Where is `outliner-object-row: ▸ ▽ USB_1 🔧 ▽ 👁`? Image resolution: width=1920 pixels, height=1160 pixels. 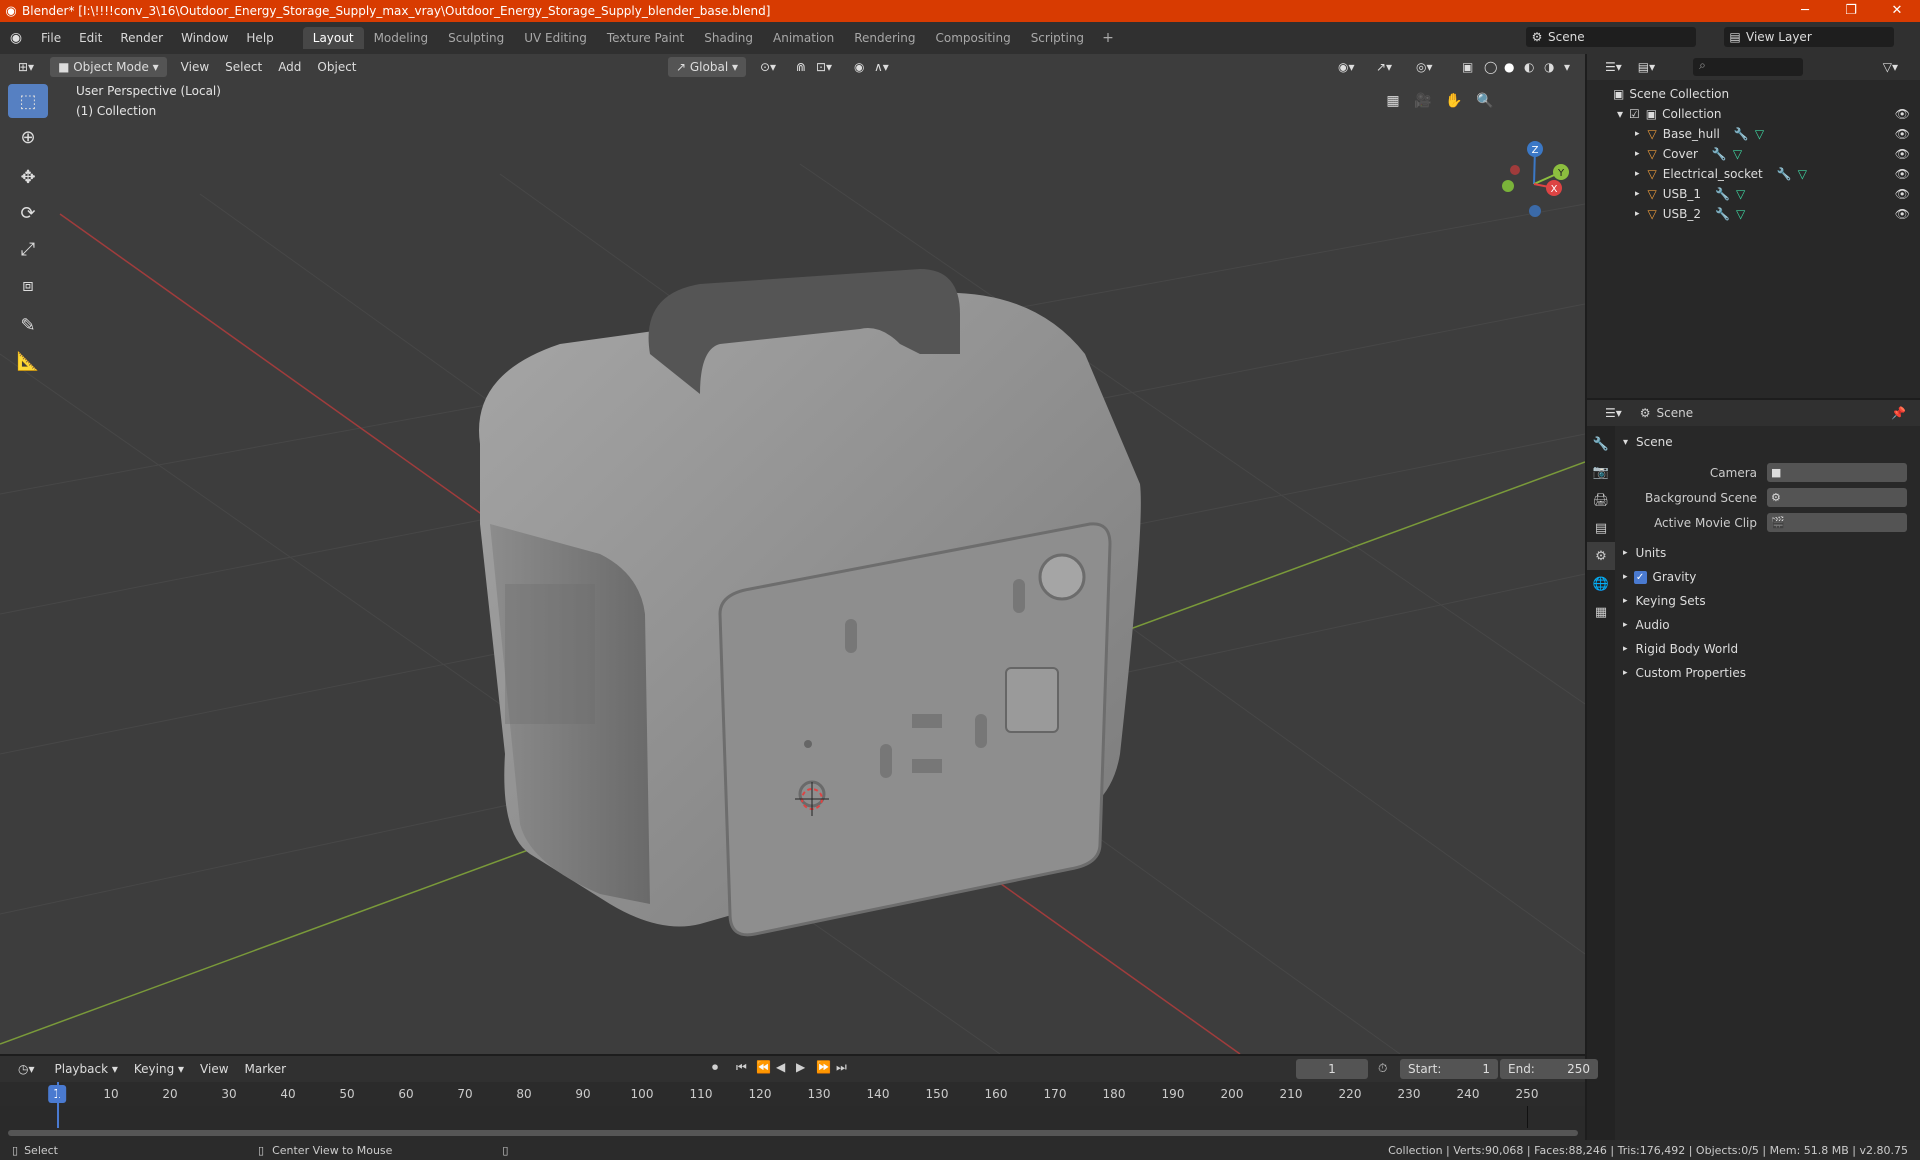 outliner-object-row: ▸ ▽ USB_1 🔧 ▽ 👁 is located at coordinates (1753, 194).